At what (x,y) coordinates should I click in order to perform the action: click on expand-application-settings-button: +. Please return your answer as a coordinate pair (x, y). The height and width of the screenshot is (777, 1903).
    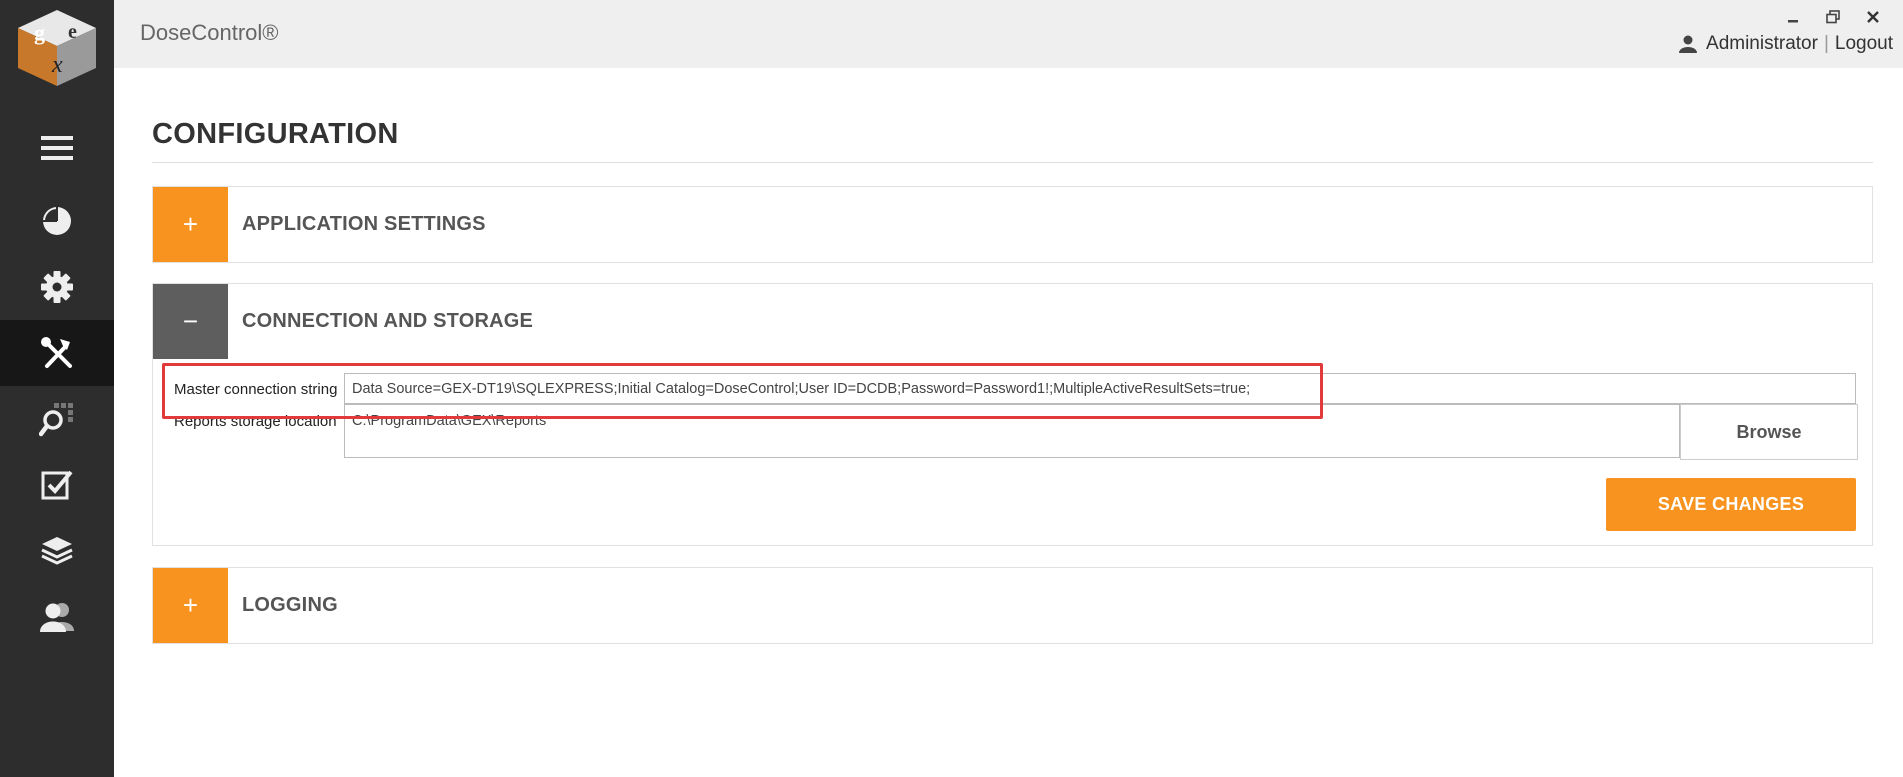
    Looking at the image, I should click on (190, 224).